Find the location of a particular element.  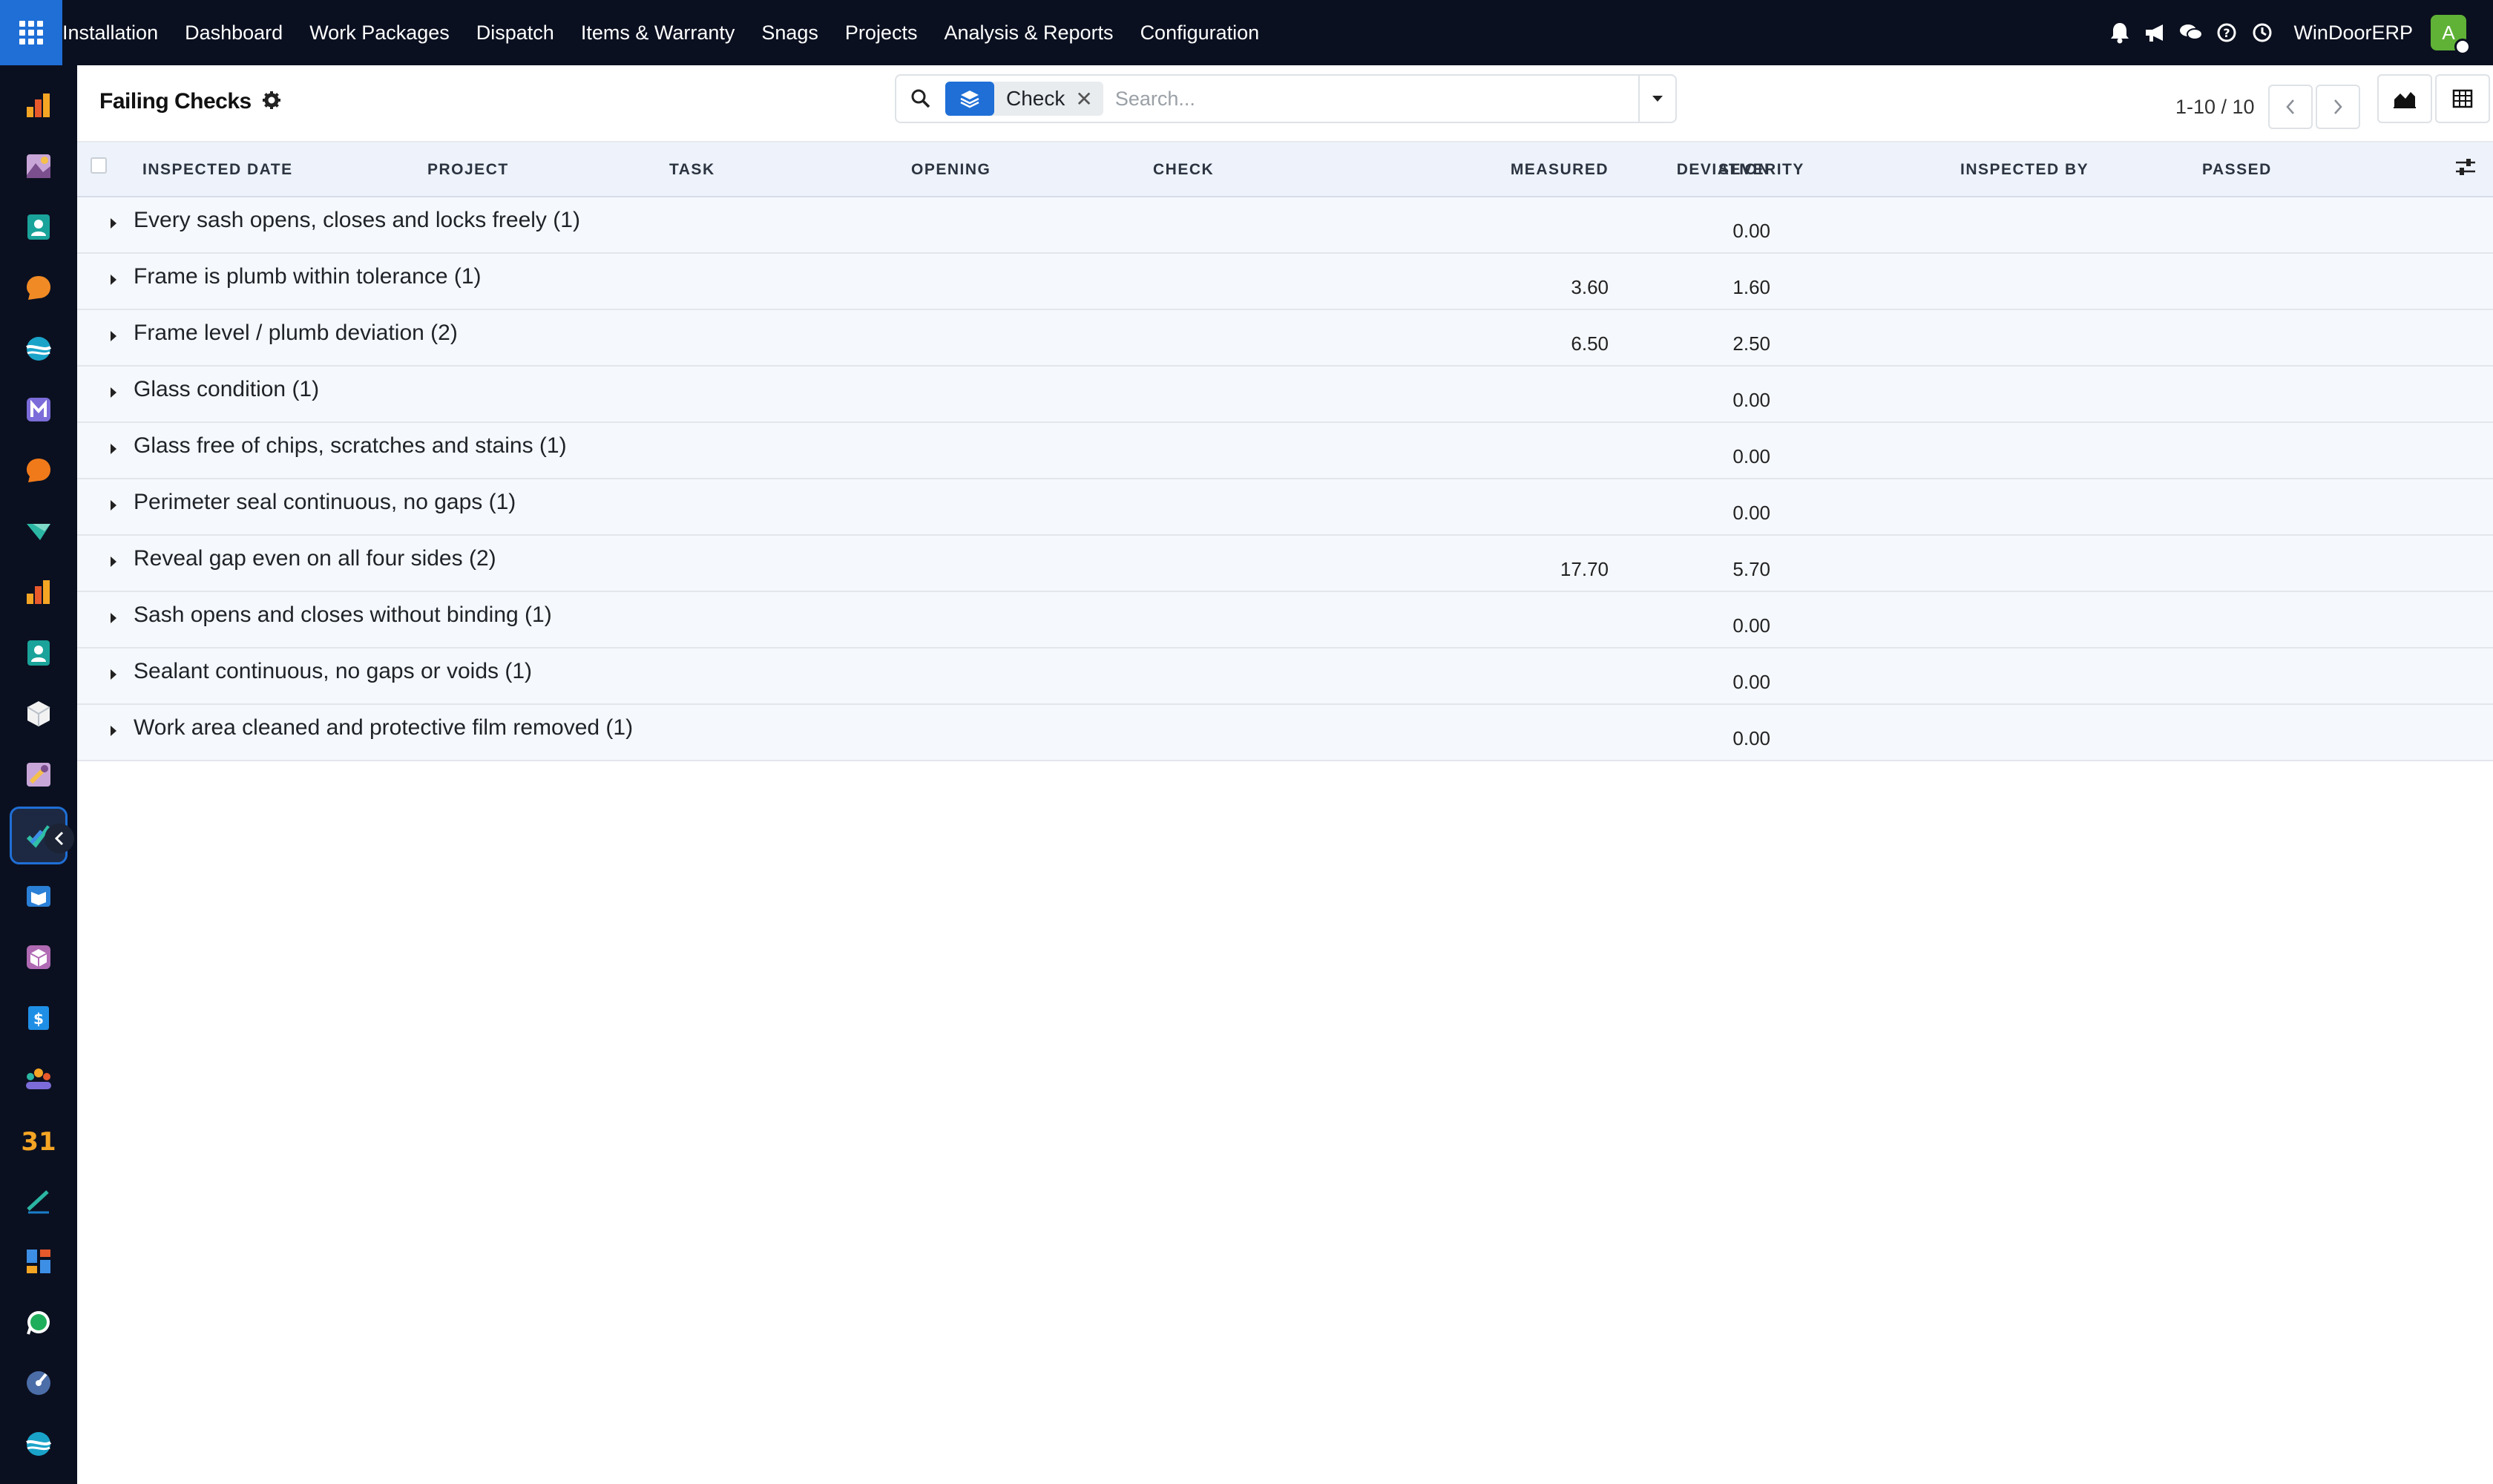

website-2-app-icon is located at coordinates (38, 1444).